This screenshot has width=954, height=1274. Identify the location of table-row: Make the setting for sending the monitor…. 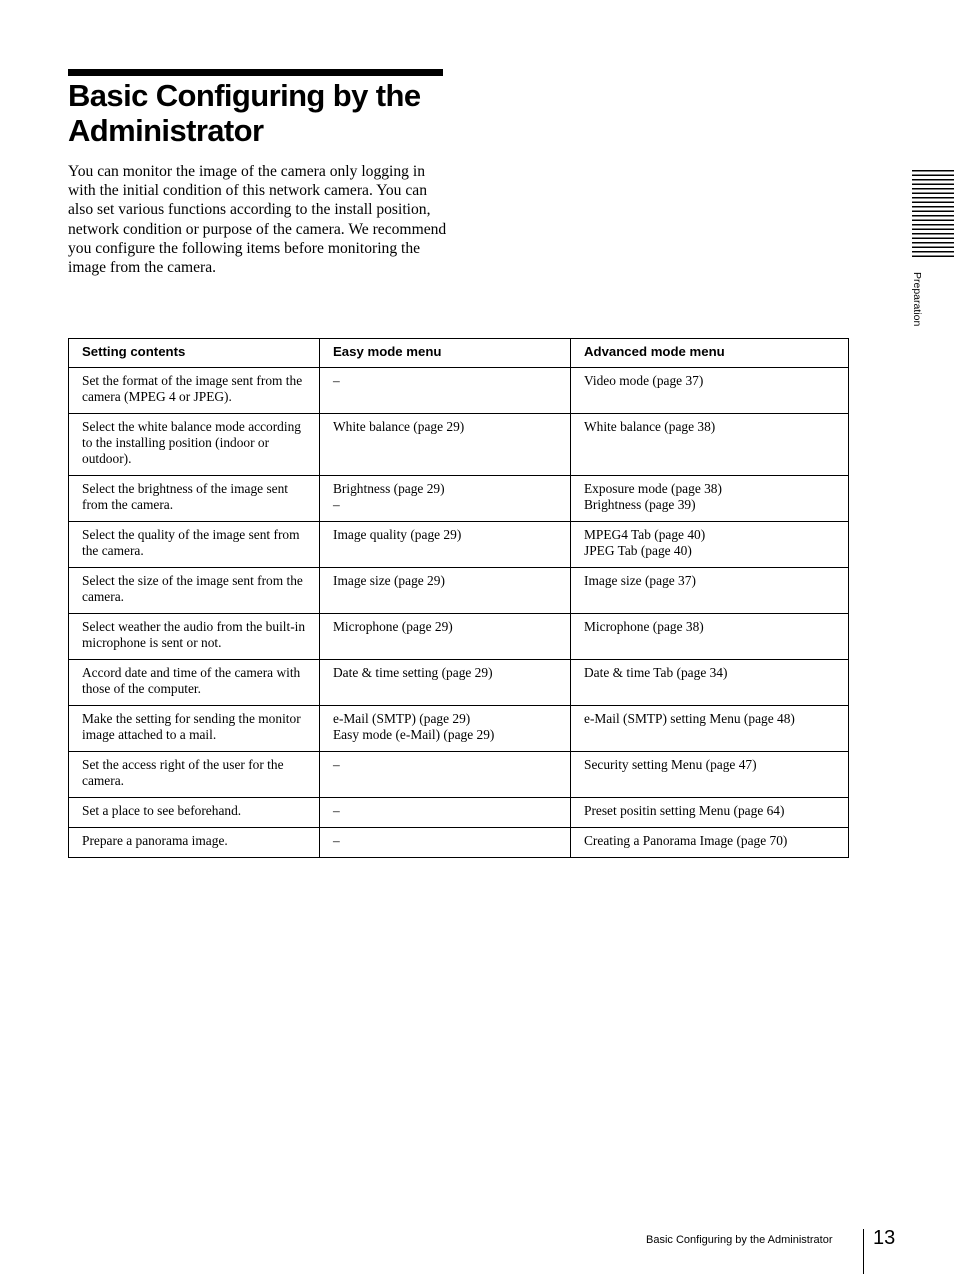
(458, 728).